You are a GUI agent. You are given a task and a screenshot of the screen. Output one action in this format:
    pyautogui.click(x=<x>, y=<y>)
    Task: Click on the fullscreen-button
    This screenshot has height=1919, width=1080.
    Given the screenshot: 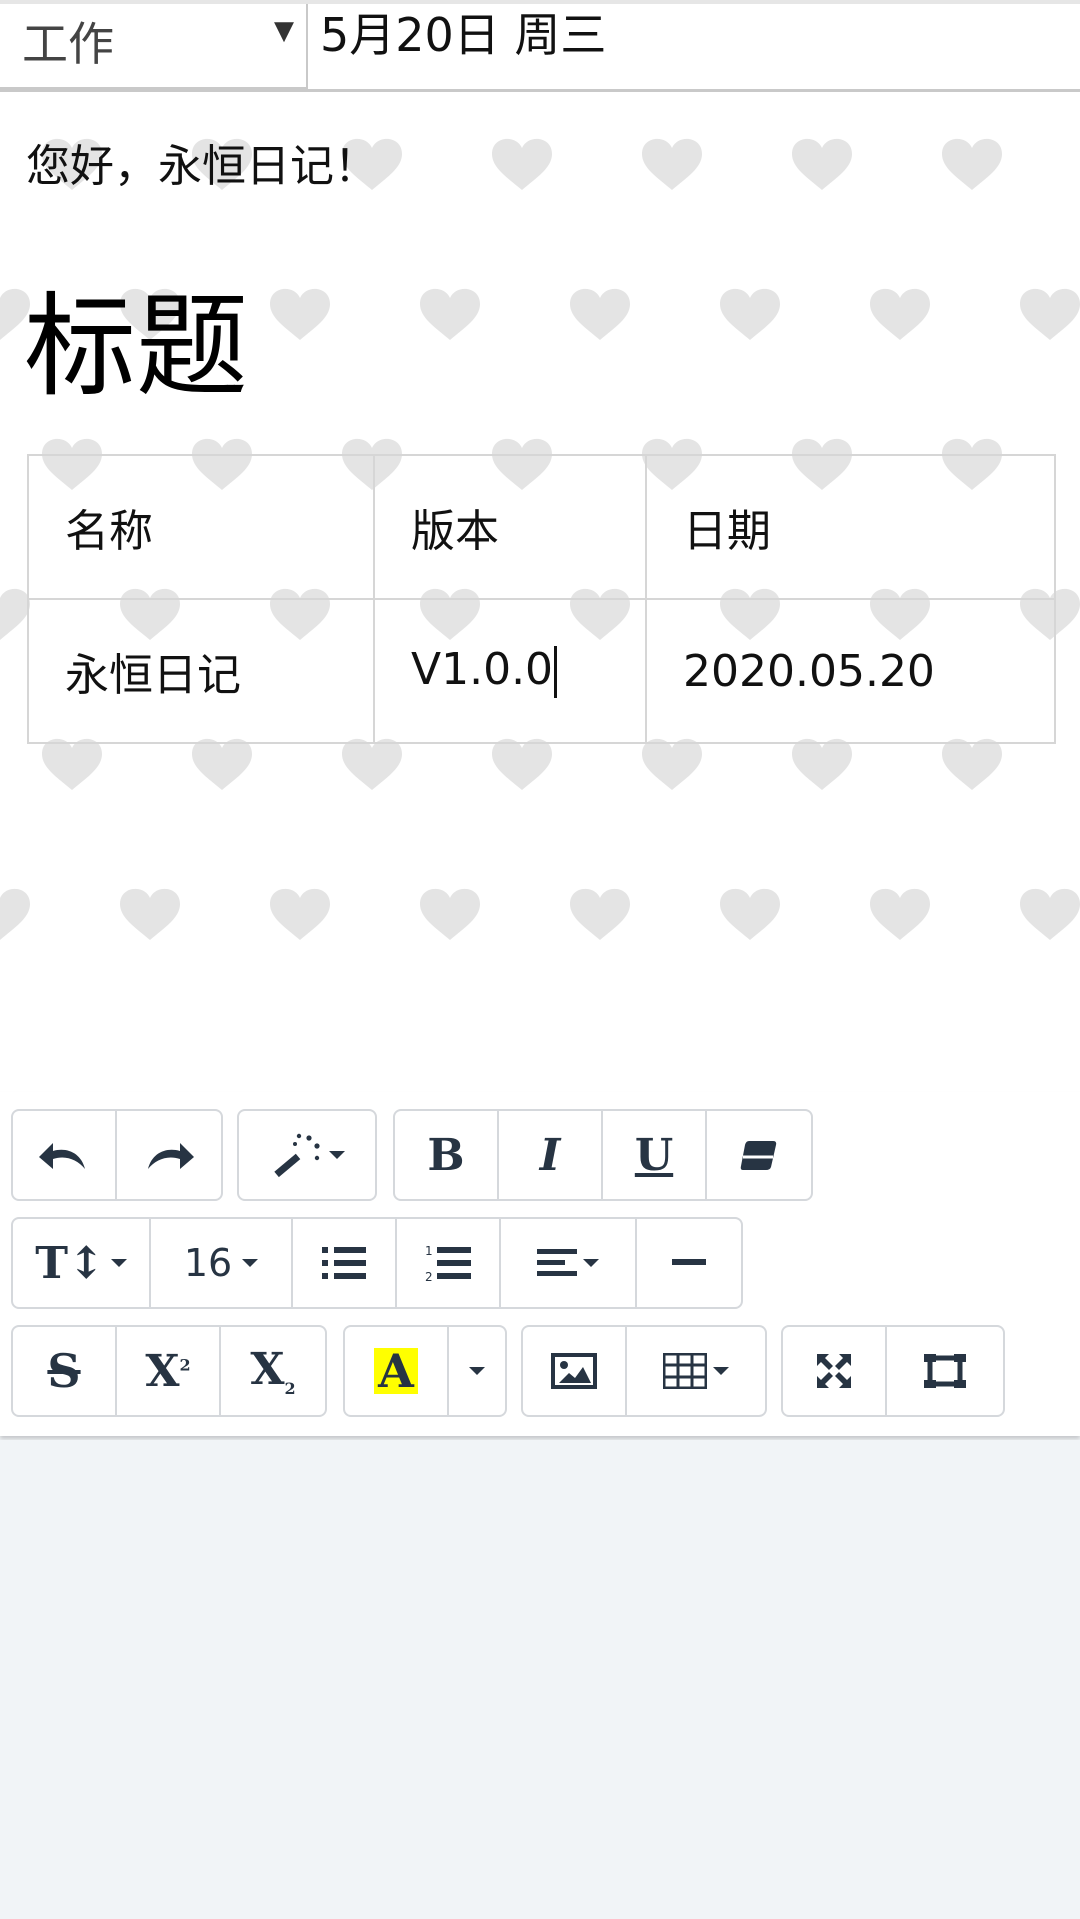 What is the action you would take?
    pyautogui.click(x=835, y=1371)
    